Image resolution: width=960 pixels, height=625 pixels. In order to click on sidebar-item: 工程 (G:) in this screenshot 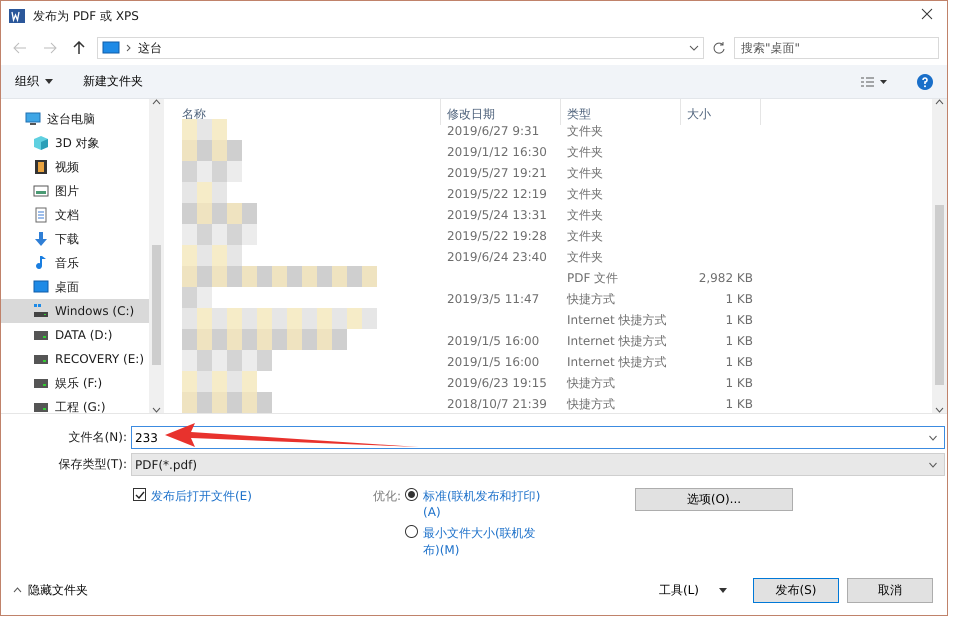, I will do `click(75, 404)`.